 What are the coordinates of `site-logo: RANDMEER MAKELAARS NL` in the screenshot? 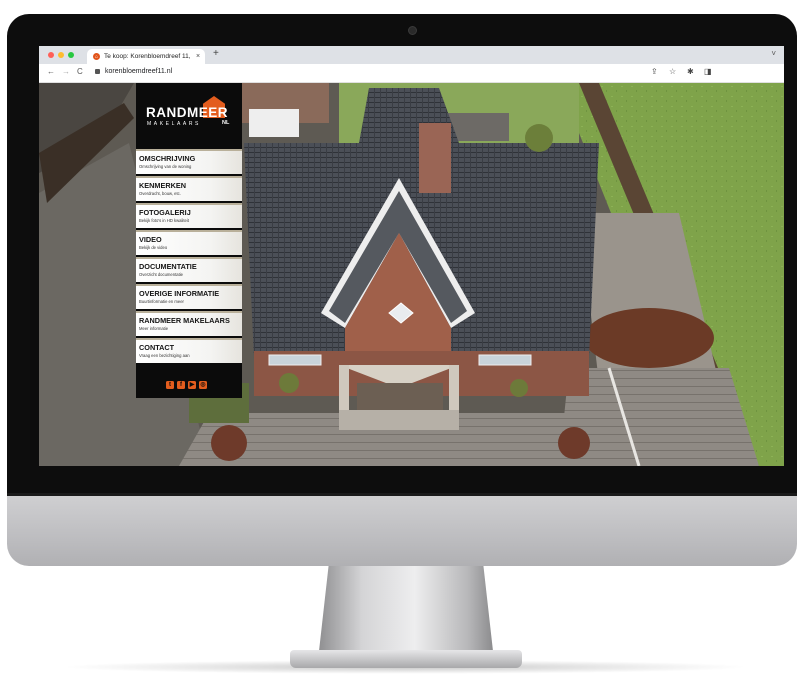 It's located at (189, 114).